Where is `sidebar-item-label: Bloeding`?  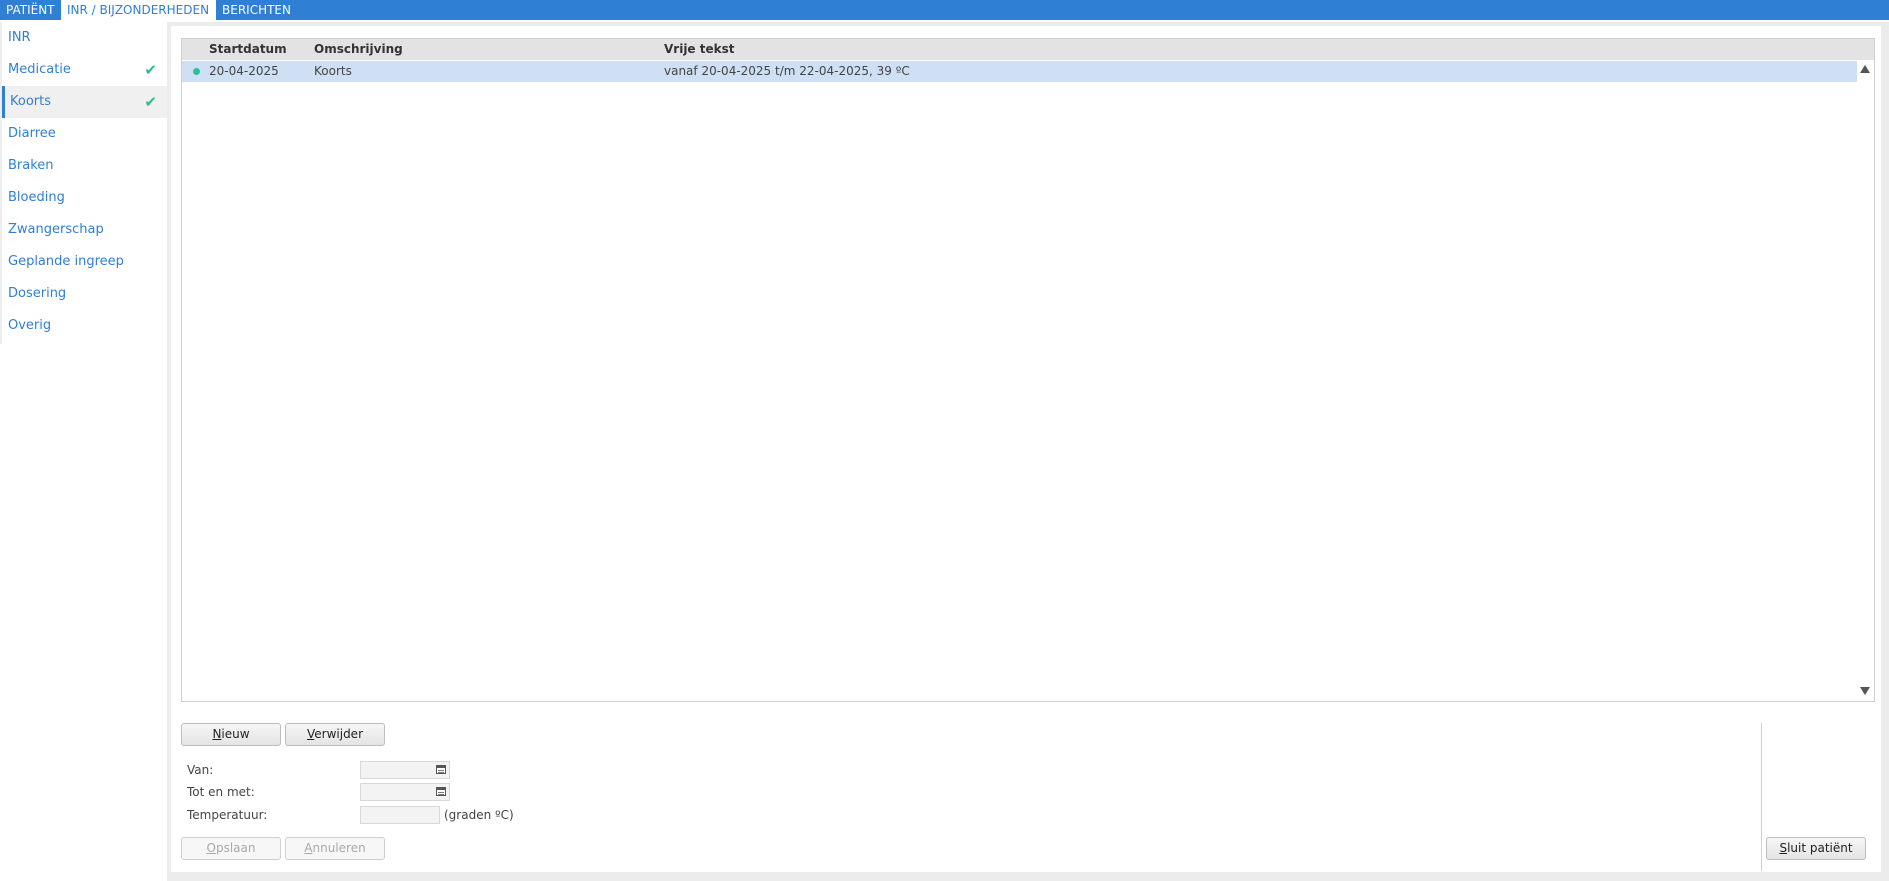 sidebar-item-label: Bloeding is located at coordinates (36, 197).